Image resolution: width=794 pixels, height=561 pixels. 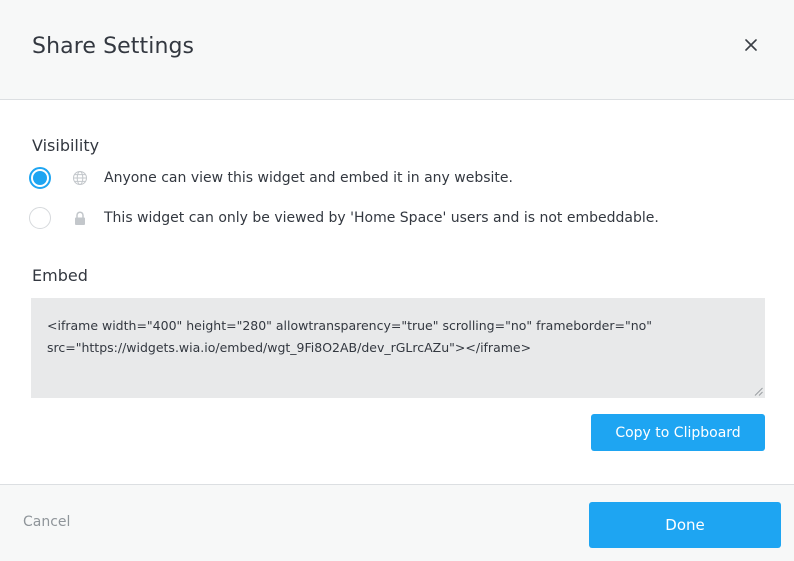 I want to click on cancel-button: Cancel, so click(x=46, y=522).